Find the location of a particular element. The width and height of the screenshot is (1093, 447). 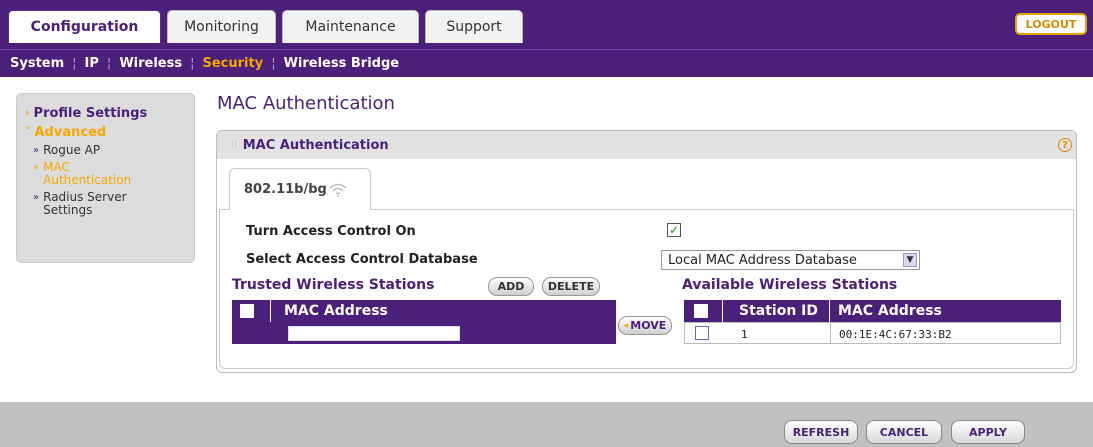

sidebar-item-advanced: ˅ Advanced is located at coordinates (109, 132).